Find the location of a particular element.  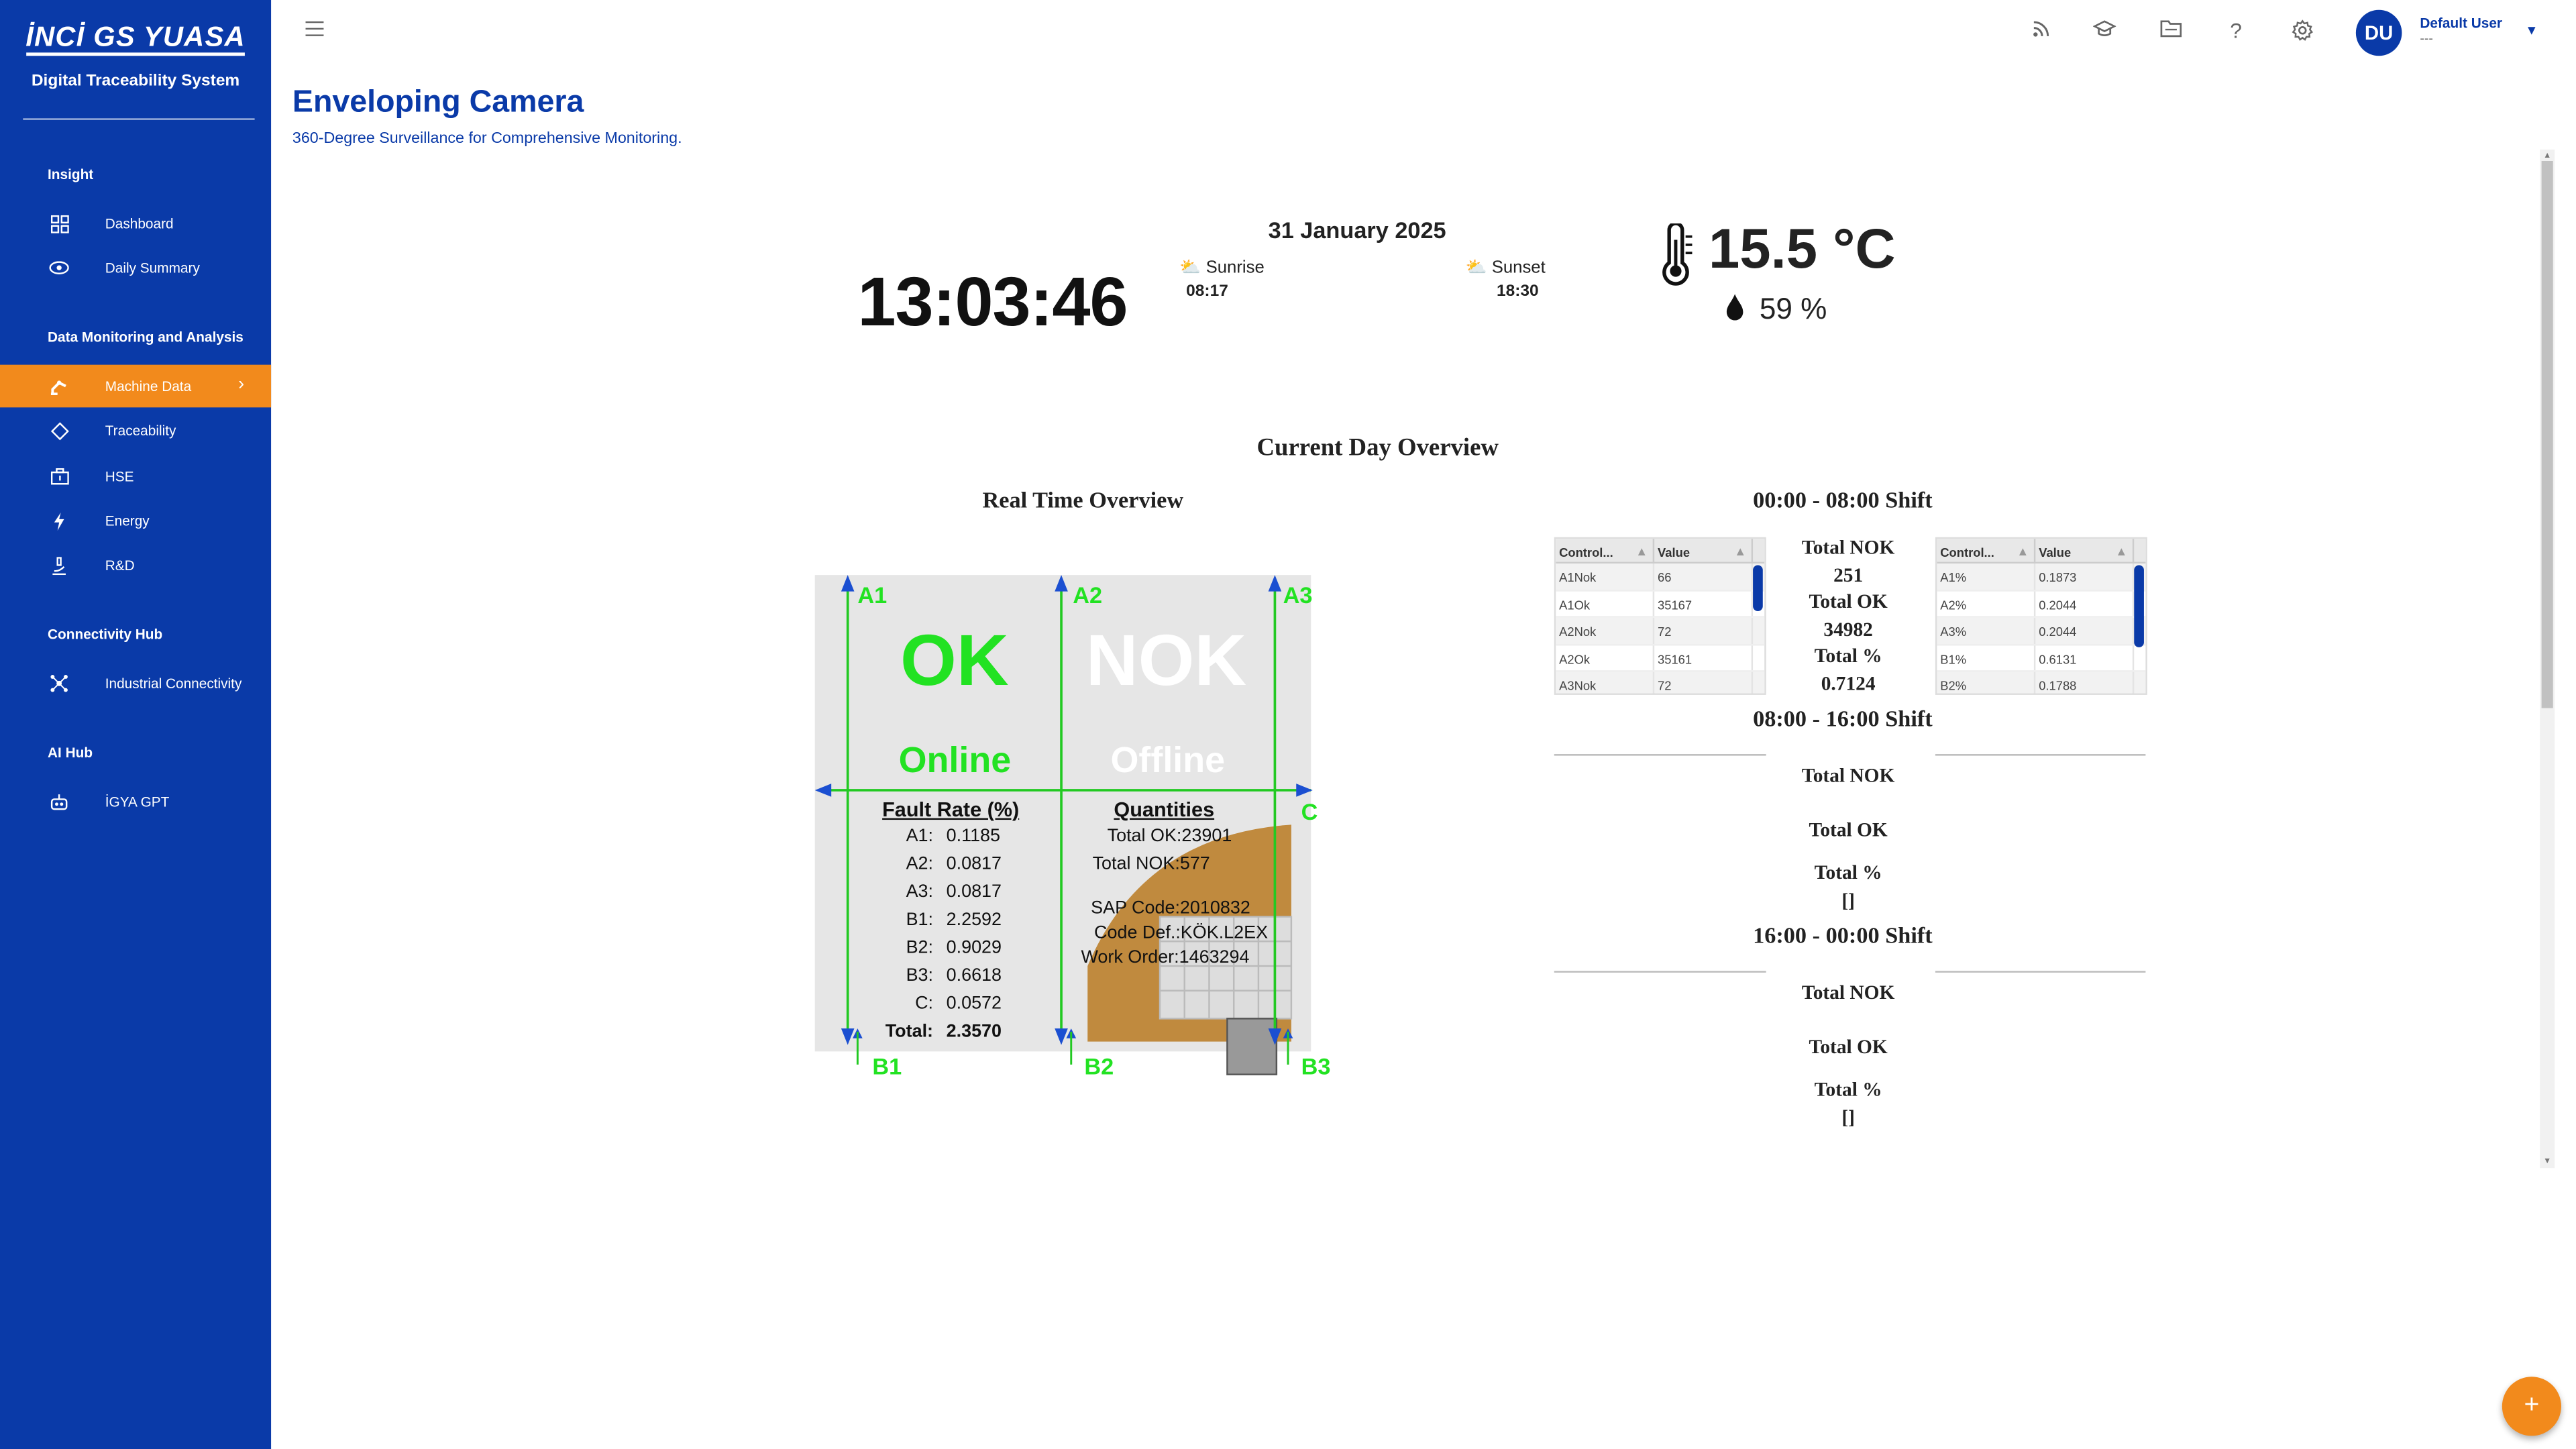

vertical-scrollbar: ▲ ▼ is located at coordinates (2547, 659).